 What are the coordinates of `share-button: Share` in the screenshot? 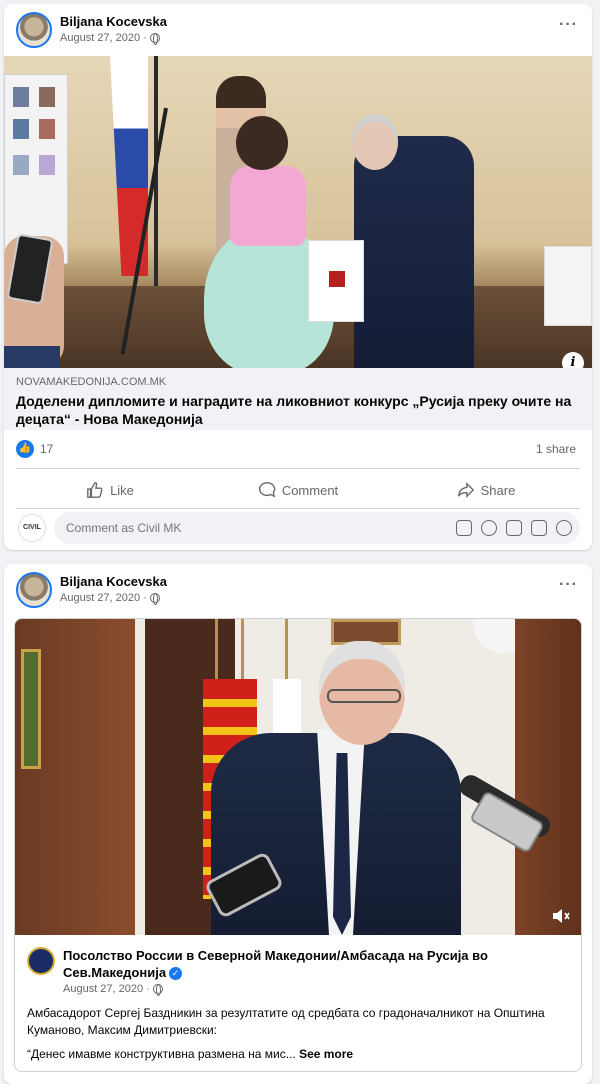 It's located at (486, 490).